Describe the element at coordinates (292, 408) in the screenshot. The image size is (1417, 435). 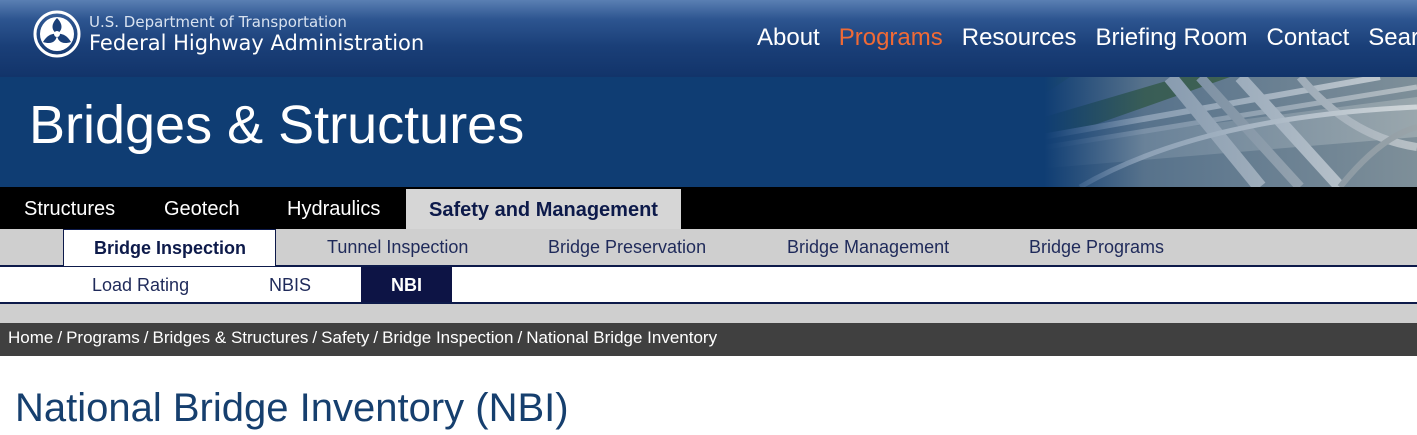
I see `page-title: National Bridge Inventory (NBI)` at that location.